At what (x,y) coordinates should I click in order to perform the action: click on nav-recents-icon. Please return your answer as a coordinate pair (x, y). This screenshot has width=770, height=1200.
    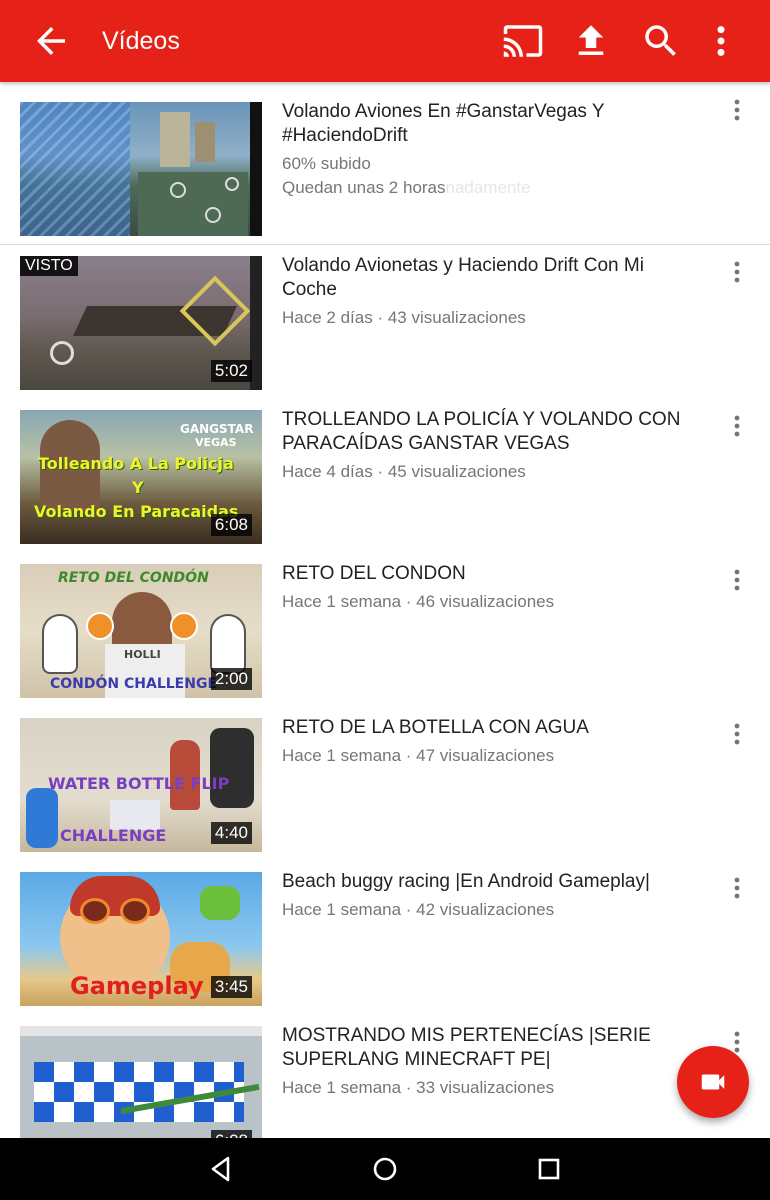
    Looking at the image, I should click on (549, 1169).